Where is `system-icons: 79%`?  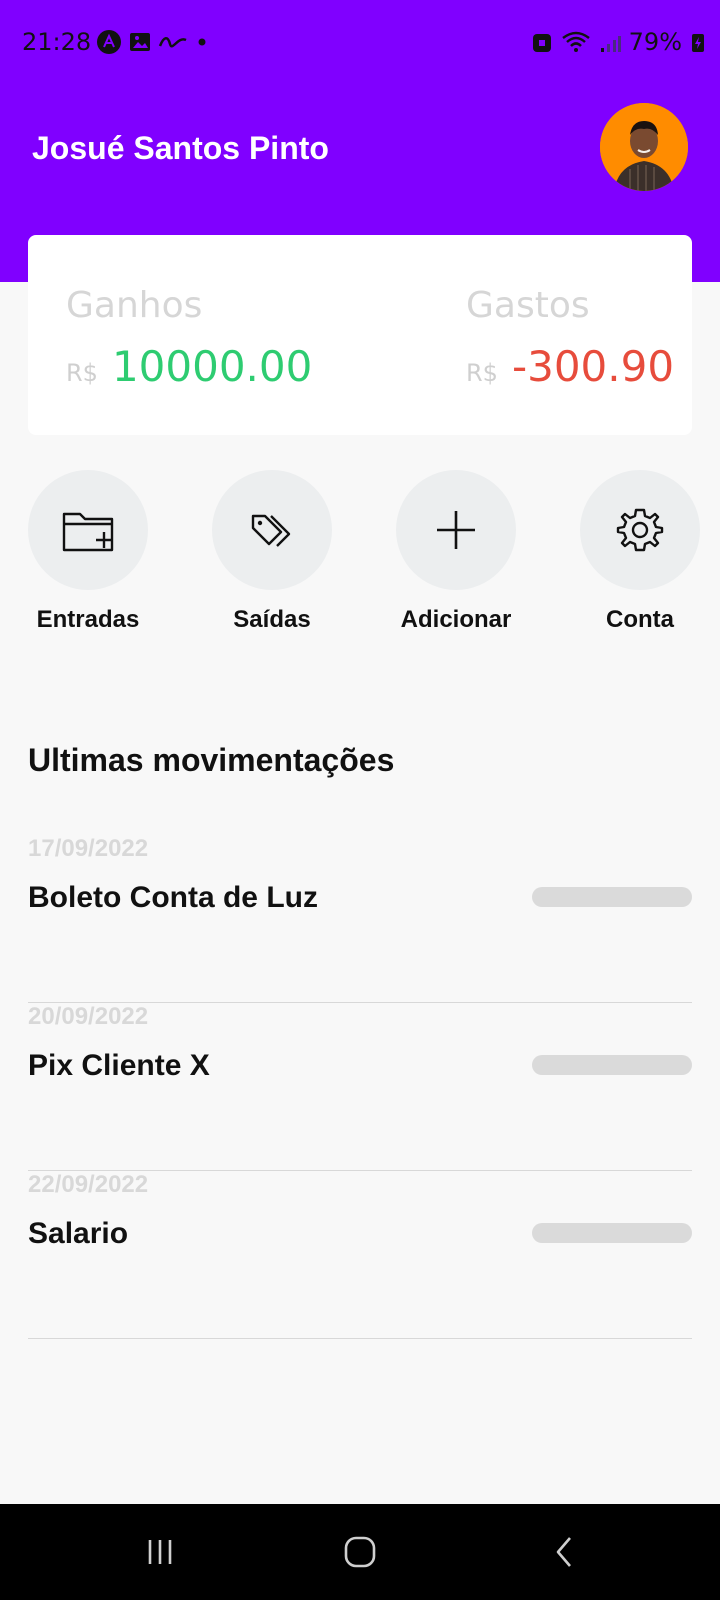 system-icons: 79% is located at coordinates (618, 42).